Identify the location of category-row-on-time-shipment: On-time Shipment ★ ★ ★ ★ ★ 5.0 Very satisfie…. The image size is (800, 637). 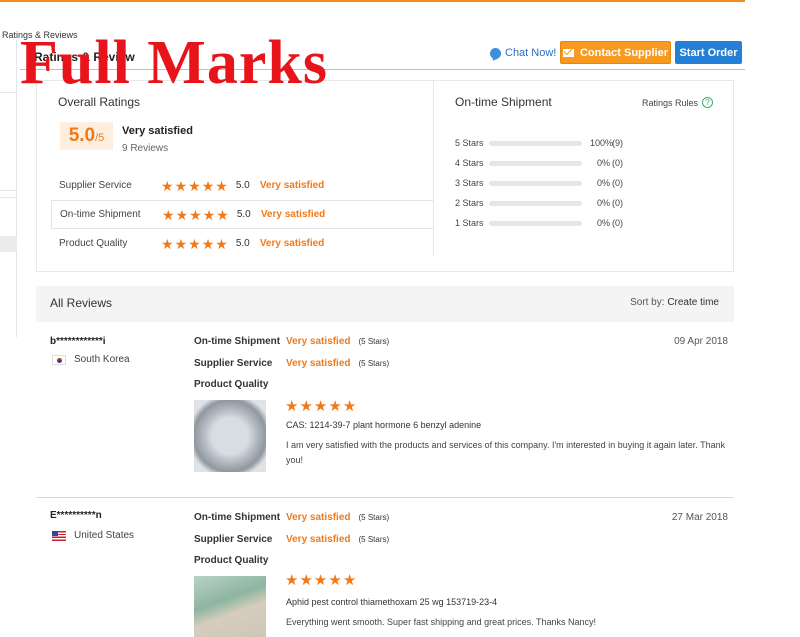
(242, 214).